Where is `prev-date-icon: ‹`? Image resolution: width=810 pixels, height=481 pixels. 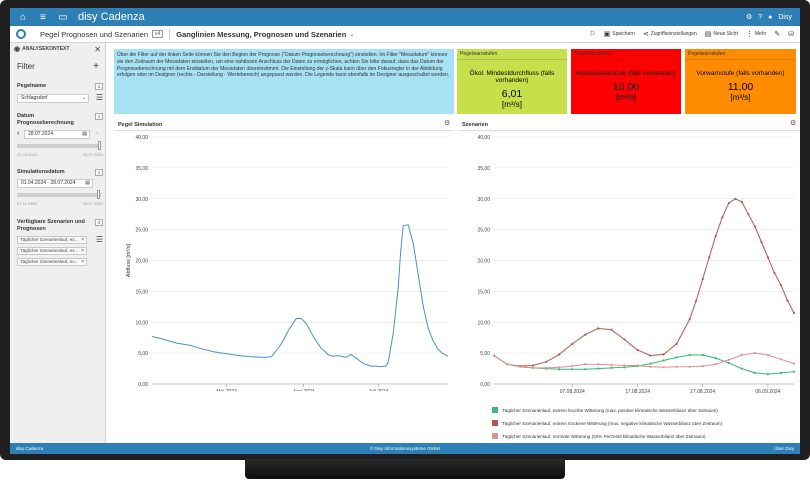 prev-date-icon: ‹ is located at coordinates (18, 134).